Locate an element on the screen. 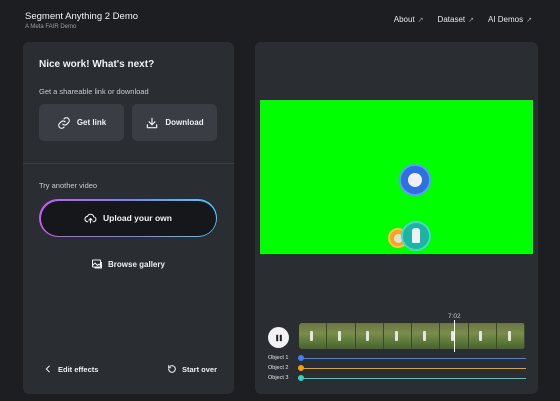 The height and width of the screenshot is (401, 560). get-link-button: Get link is located at coordinates (81, 122).